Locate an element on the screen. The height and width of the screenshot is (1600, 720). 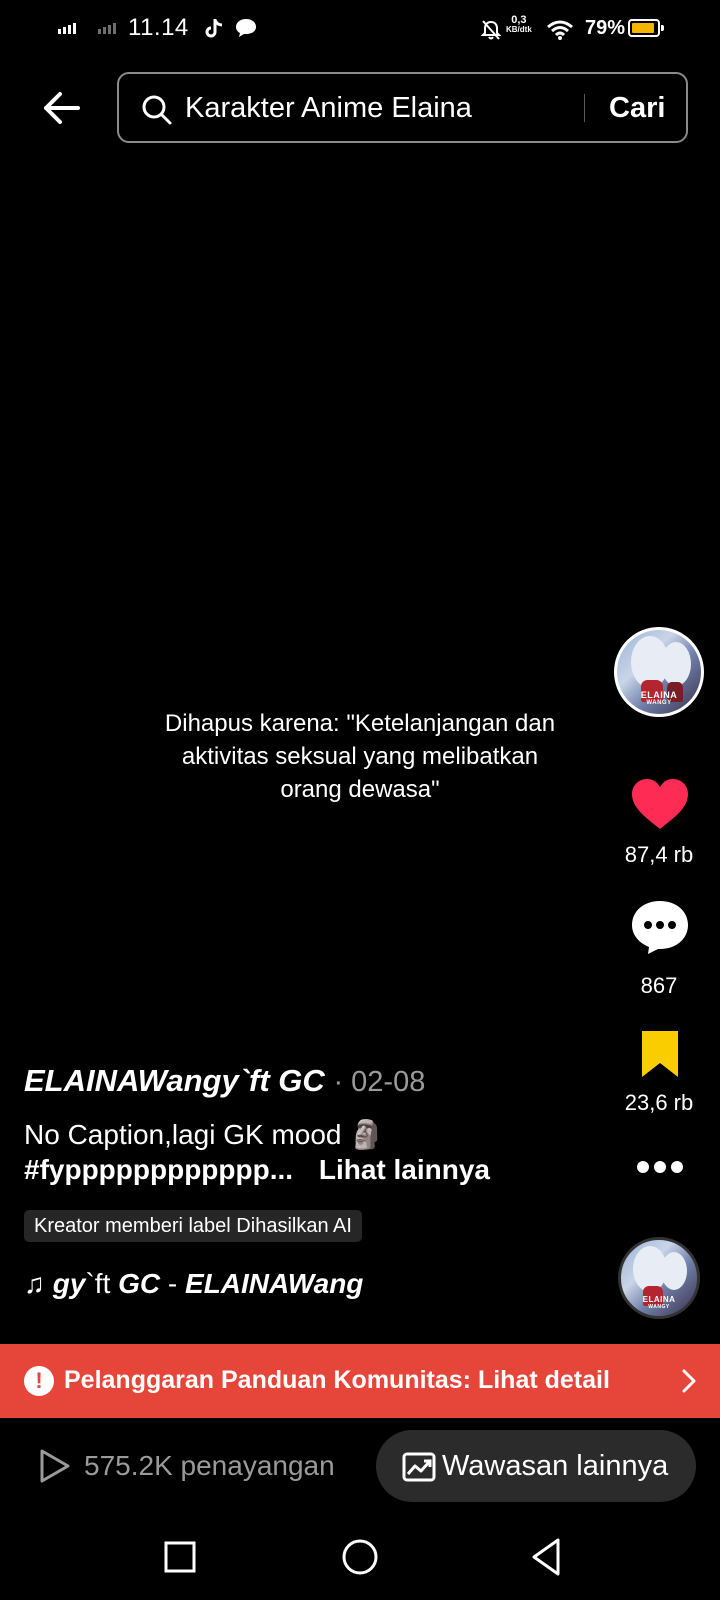
status-time: 11.14 is located at coordinates (158, 27).